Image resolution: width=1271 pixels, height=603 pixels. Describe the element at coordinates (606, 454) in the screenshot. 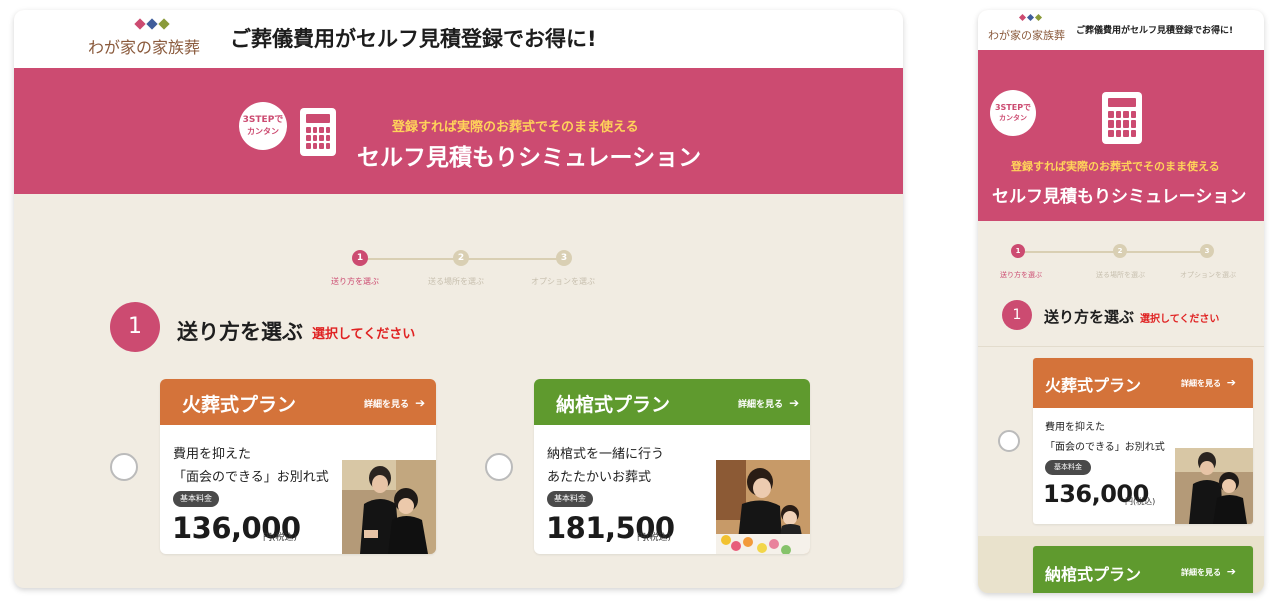

I see `plan-desc-line1: 納棺式を一緒に行う` at that location.